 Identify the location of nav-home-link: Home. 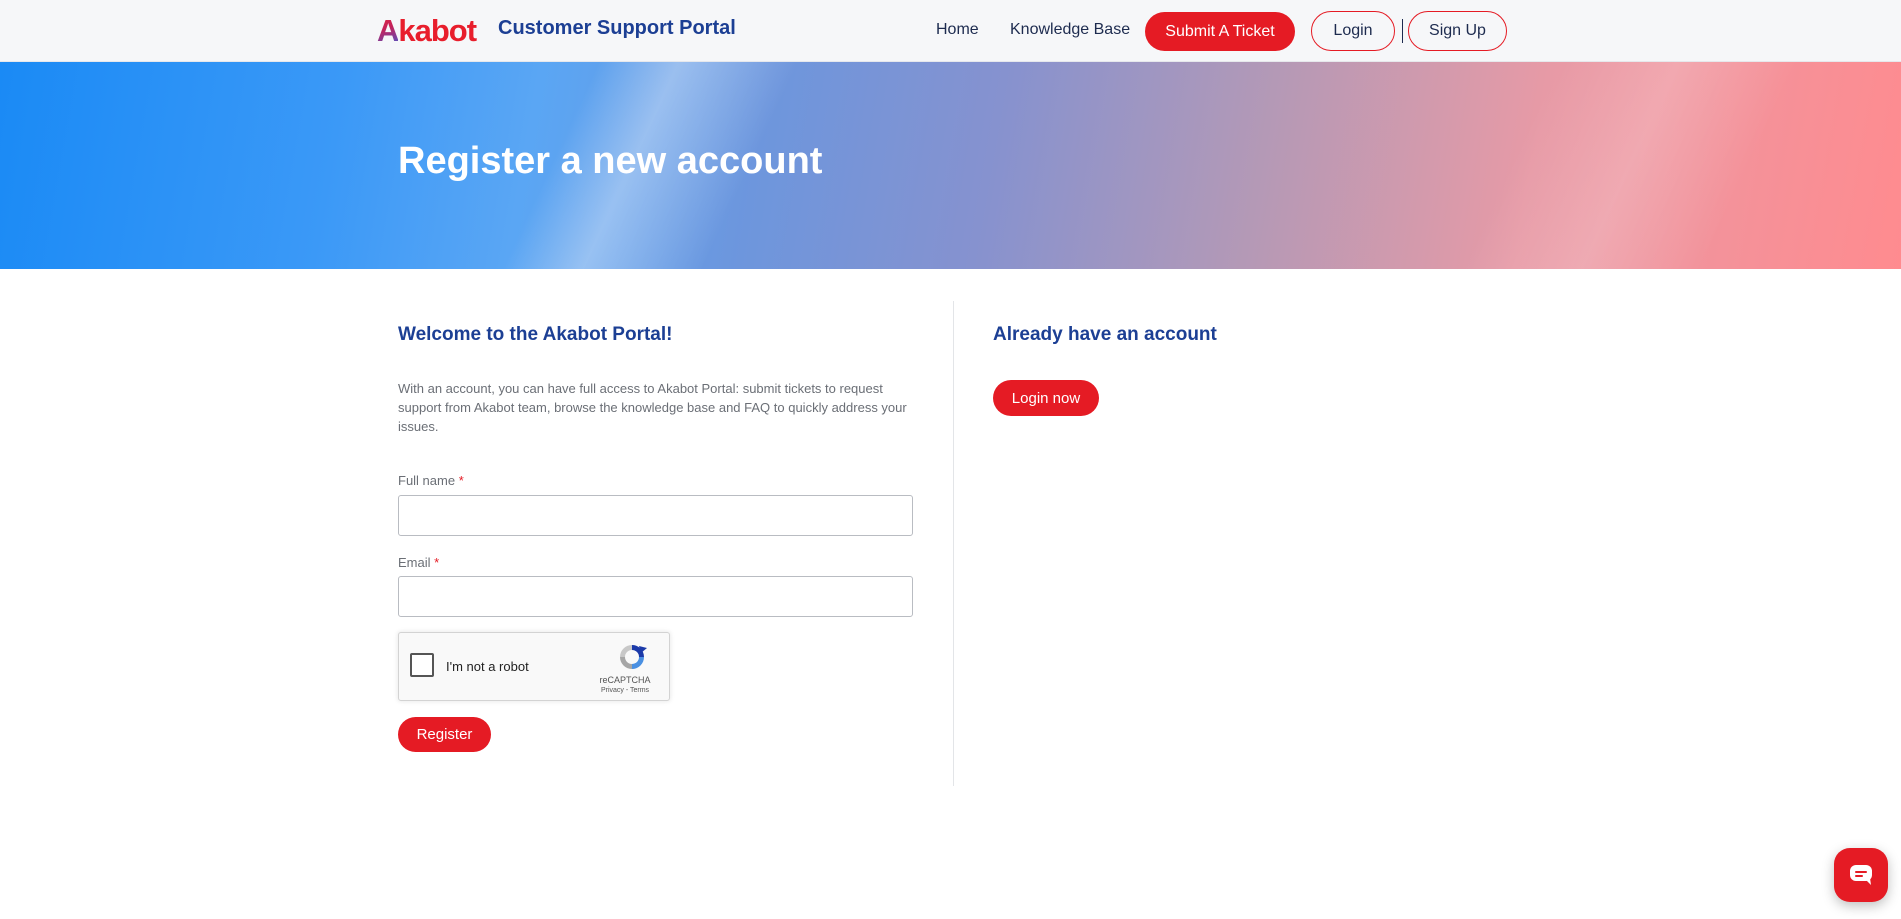
(957, 30).